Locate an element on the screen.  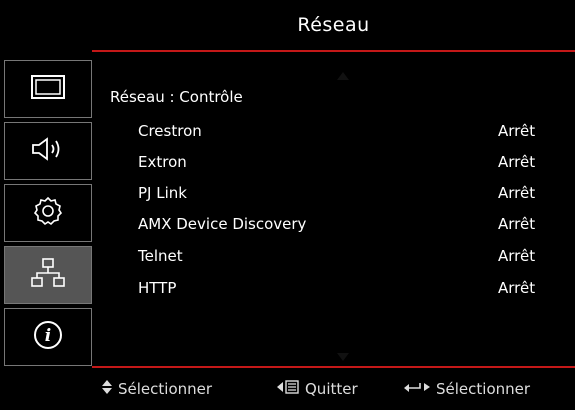
menu-row-http: HTTP Arrêt is located at coordinates (333, 294).